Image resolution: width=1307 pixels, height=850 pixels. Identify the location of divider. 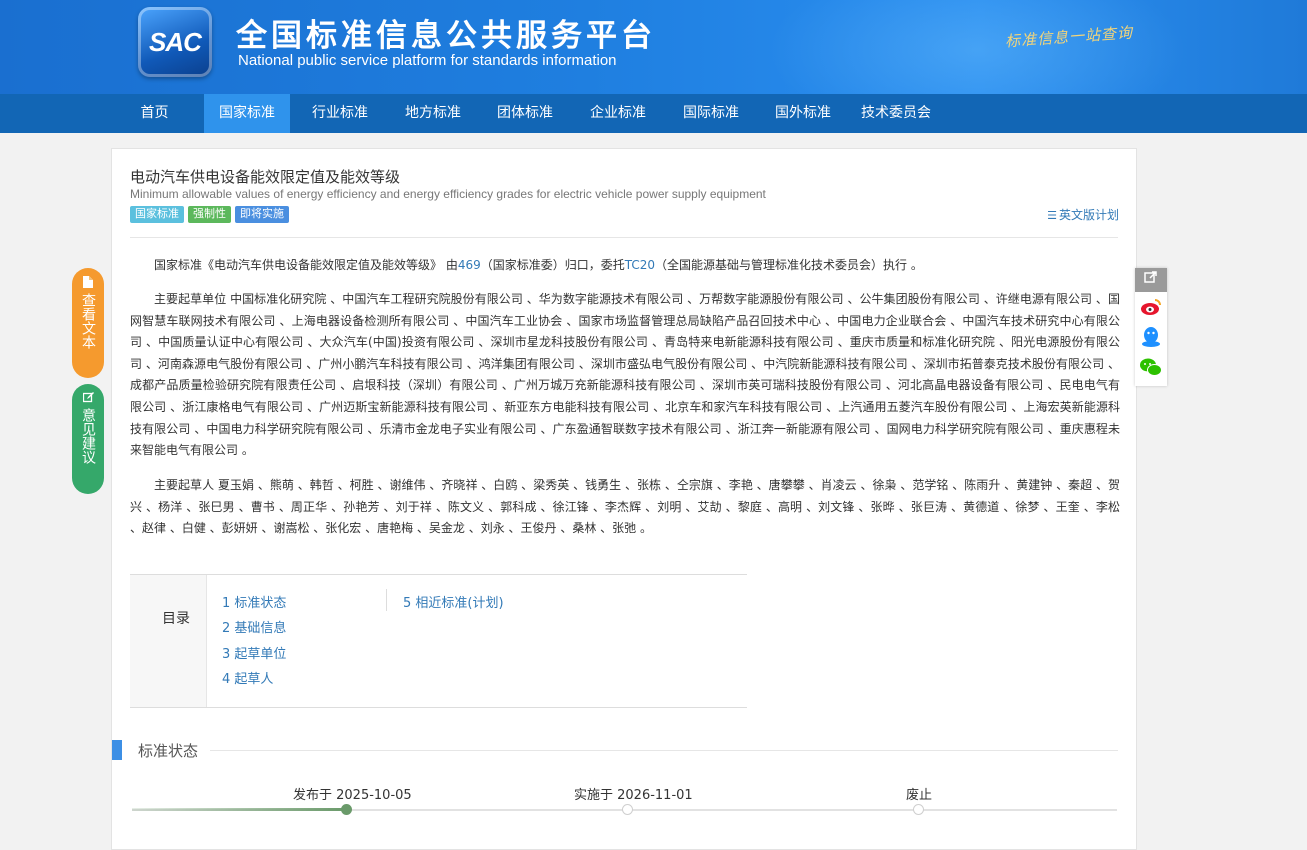
(624, 237).